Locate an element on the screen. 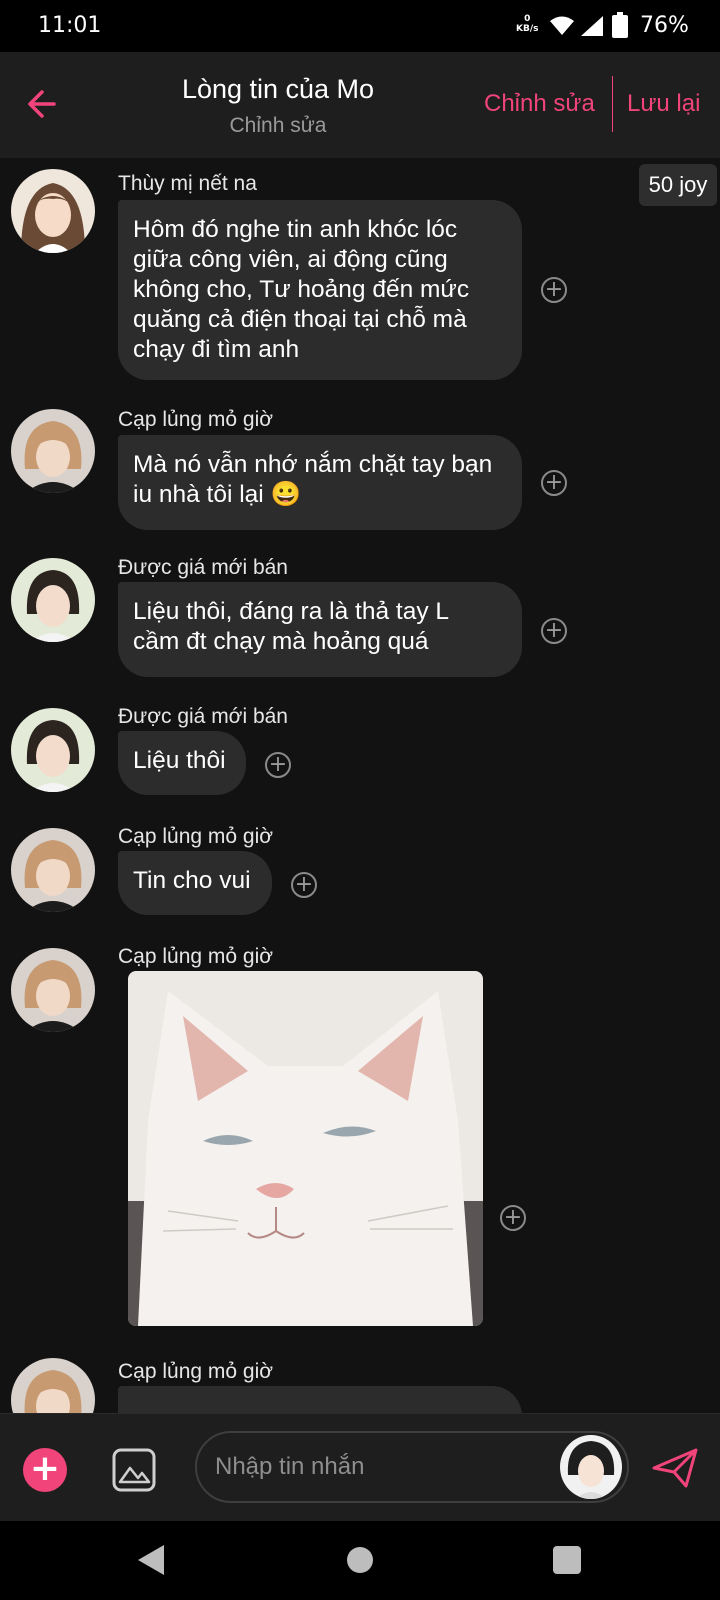 This screenshot has height=1600, width=720. network-speed: 0 KB/s is located at coordinates (527, 24).